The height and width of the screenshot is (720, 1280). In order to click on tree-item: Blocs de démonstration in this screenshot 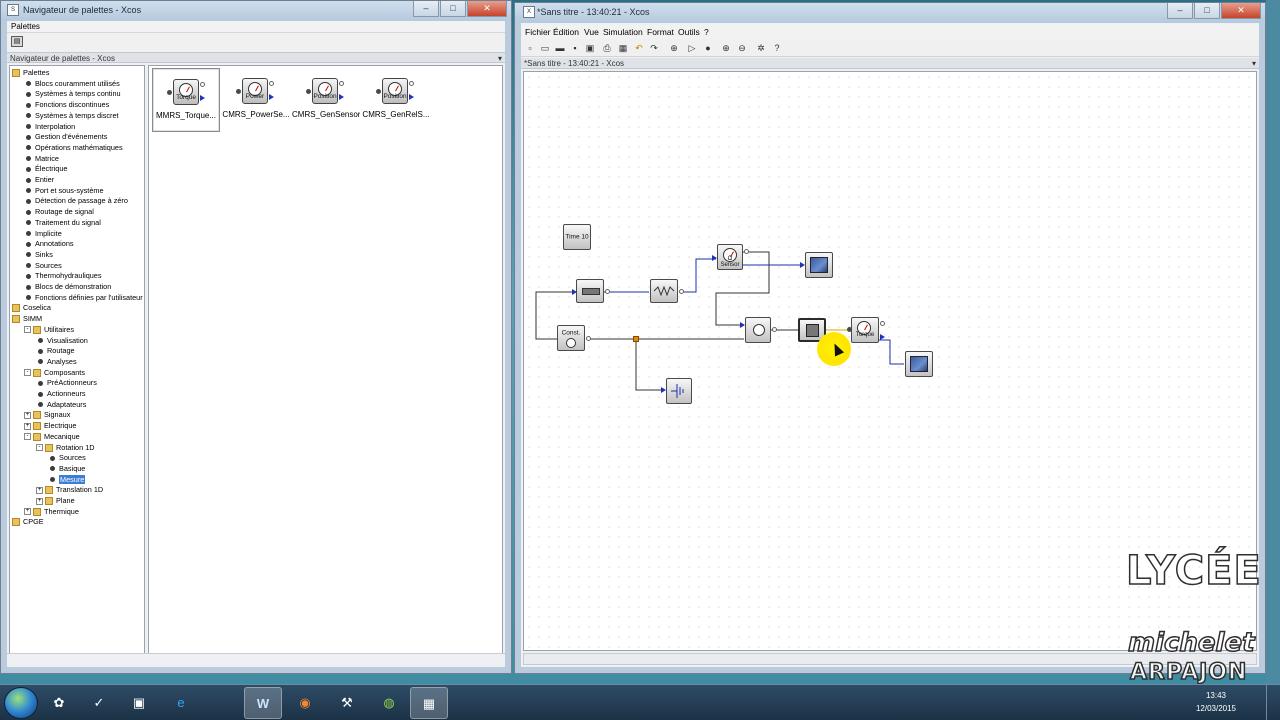, I will do `click(67, 287)`.